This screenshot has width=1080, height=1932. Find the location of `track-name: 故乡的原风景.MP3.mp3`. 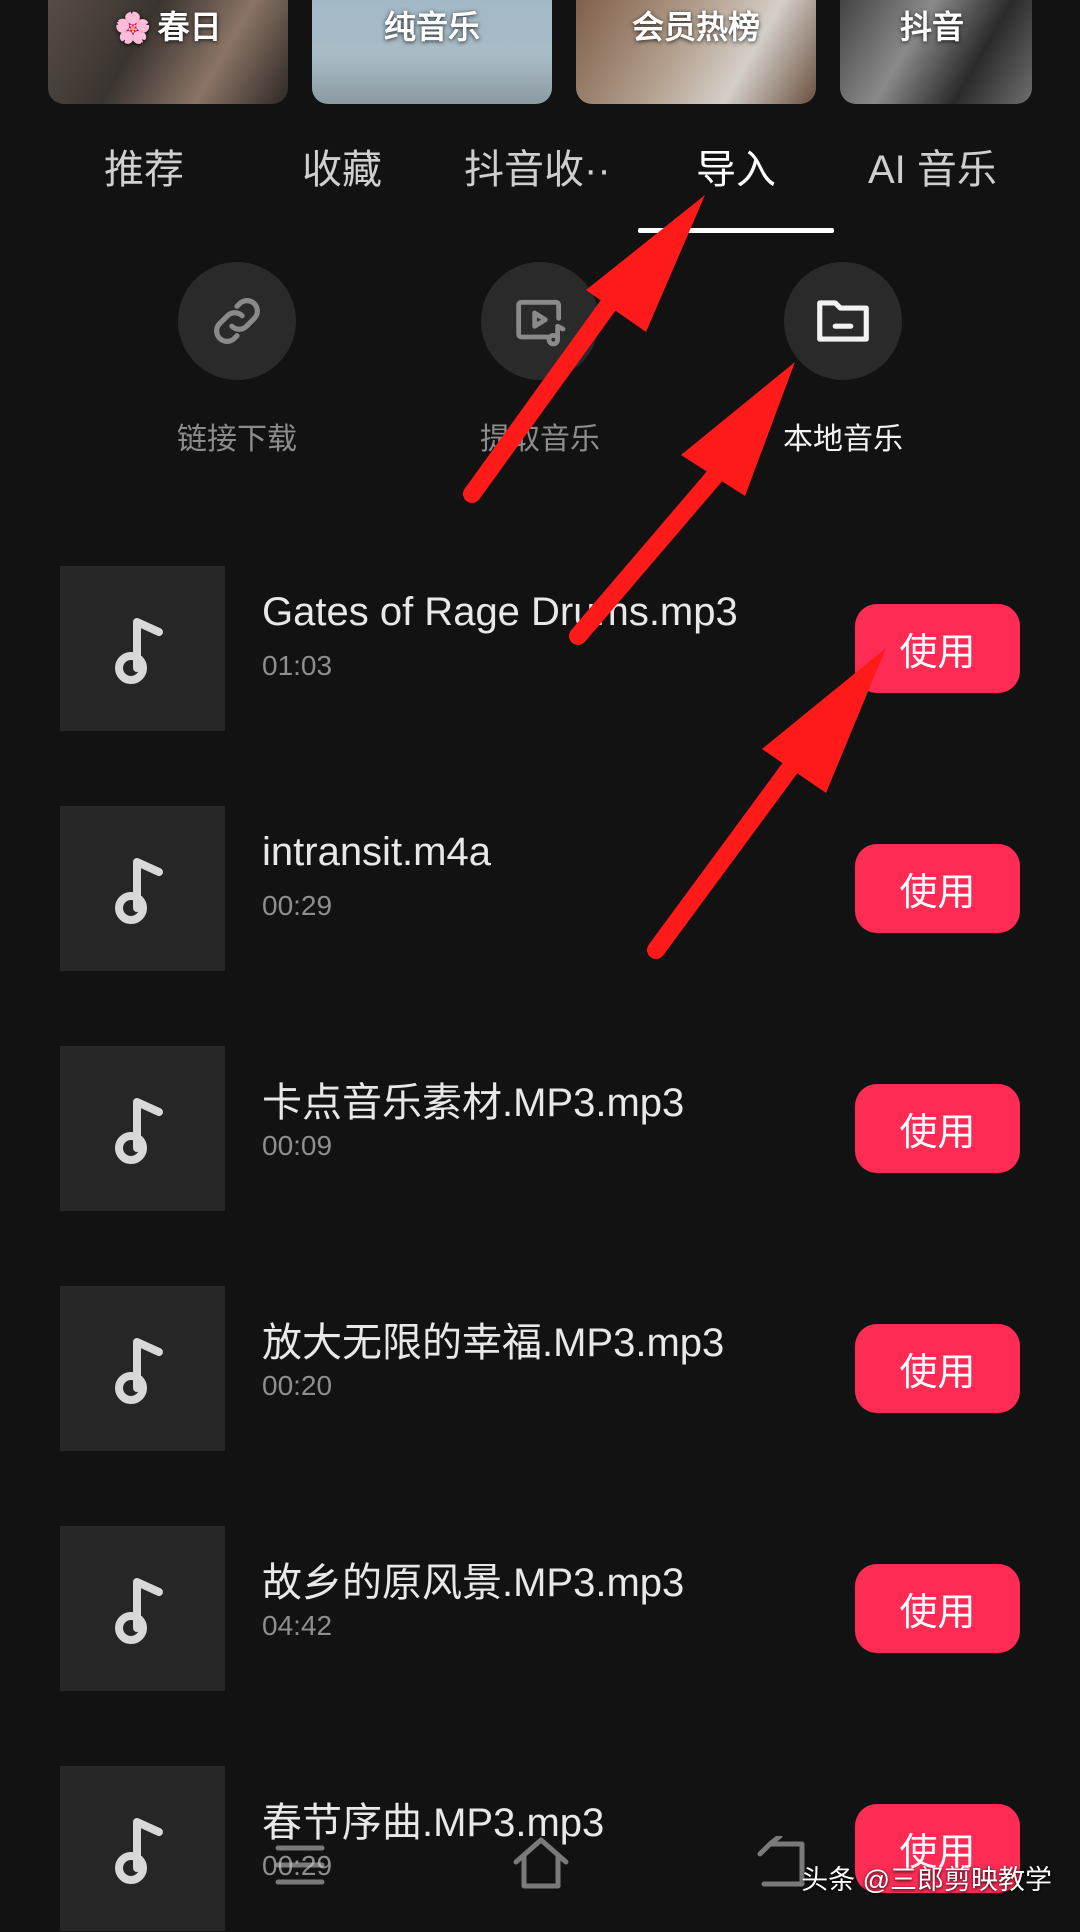

track-name: 故乡的原风景.MP3.mp3 is located at coordinates (473, 1583).